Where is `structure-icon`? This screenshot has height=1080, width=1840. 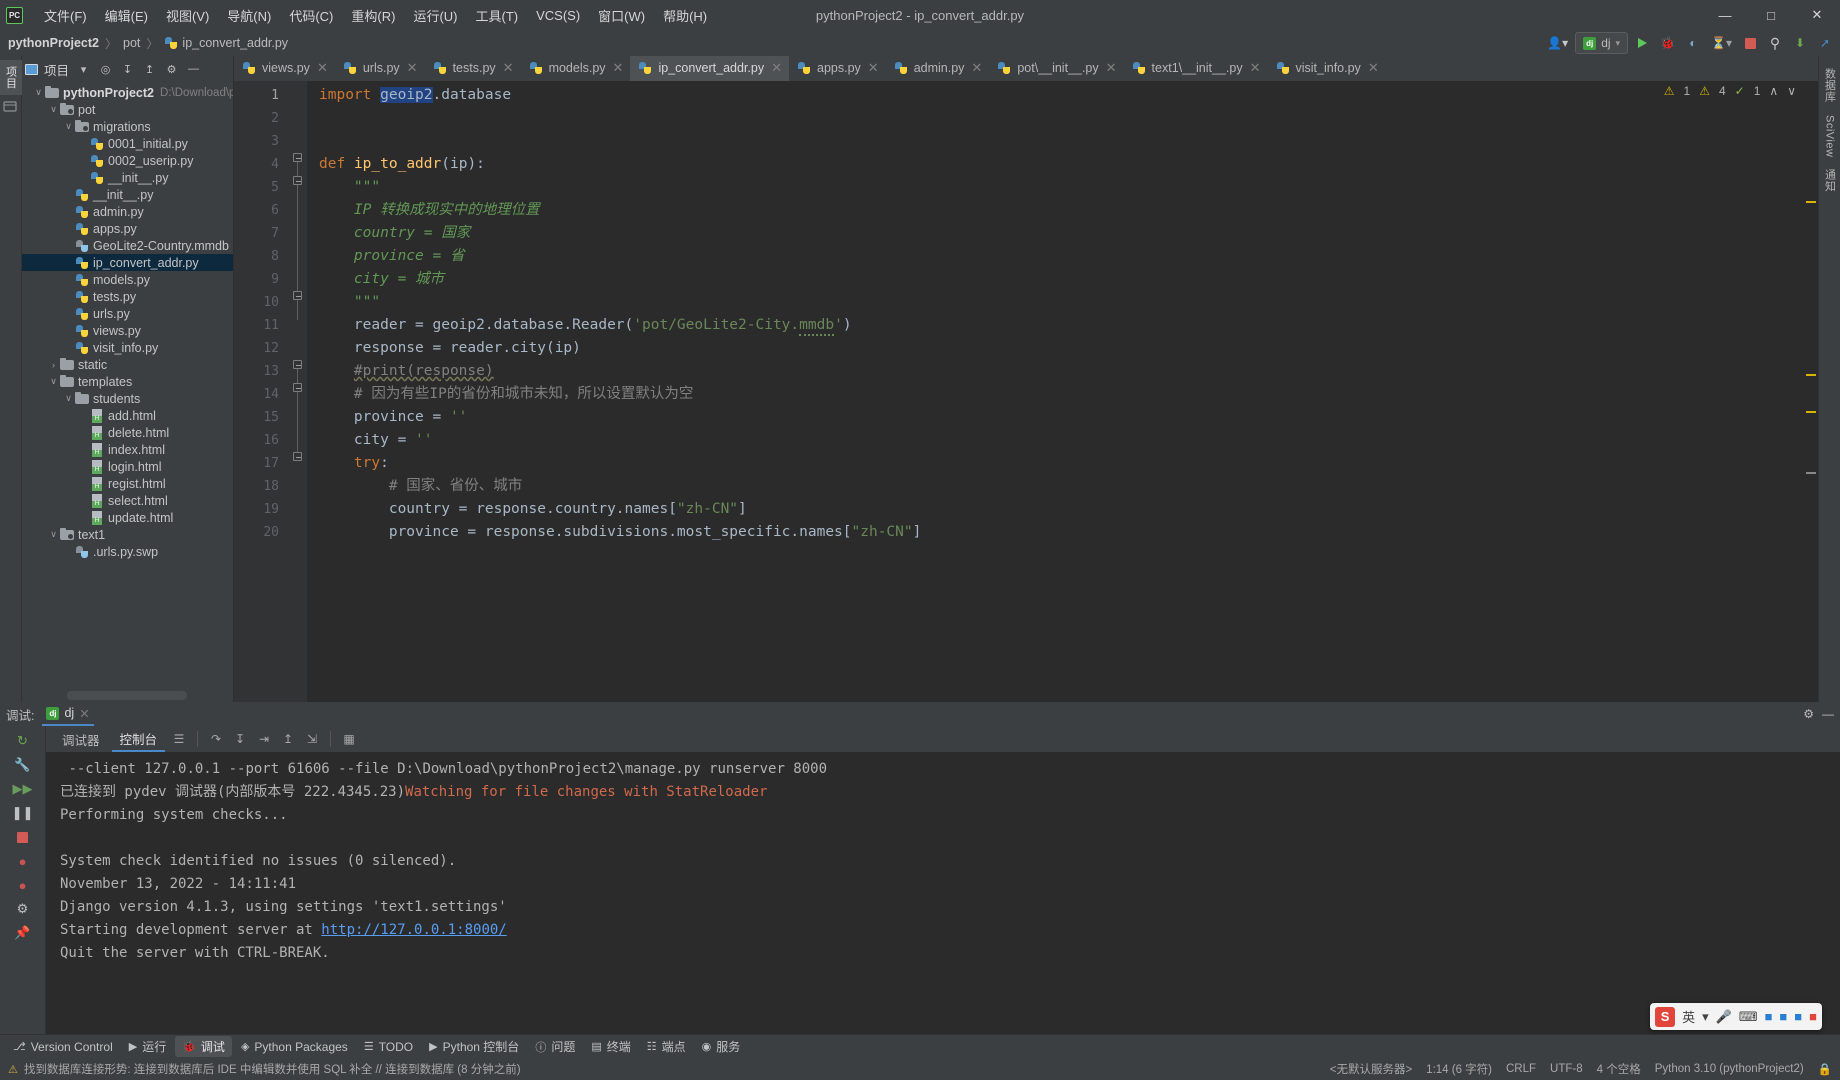
structure-icon is located at coordinates (10, 108).